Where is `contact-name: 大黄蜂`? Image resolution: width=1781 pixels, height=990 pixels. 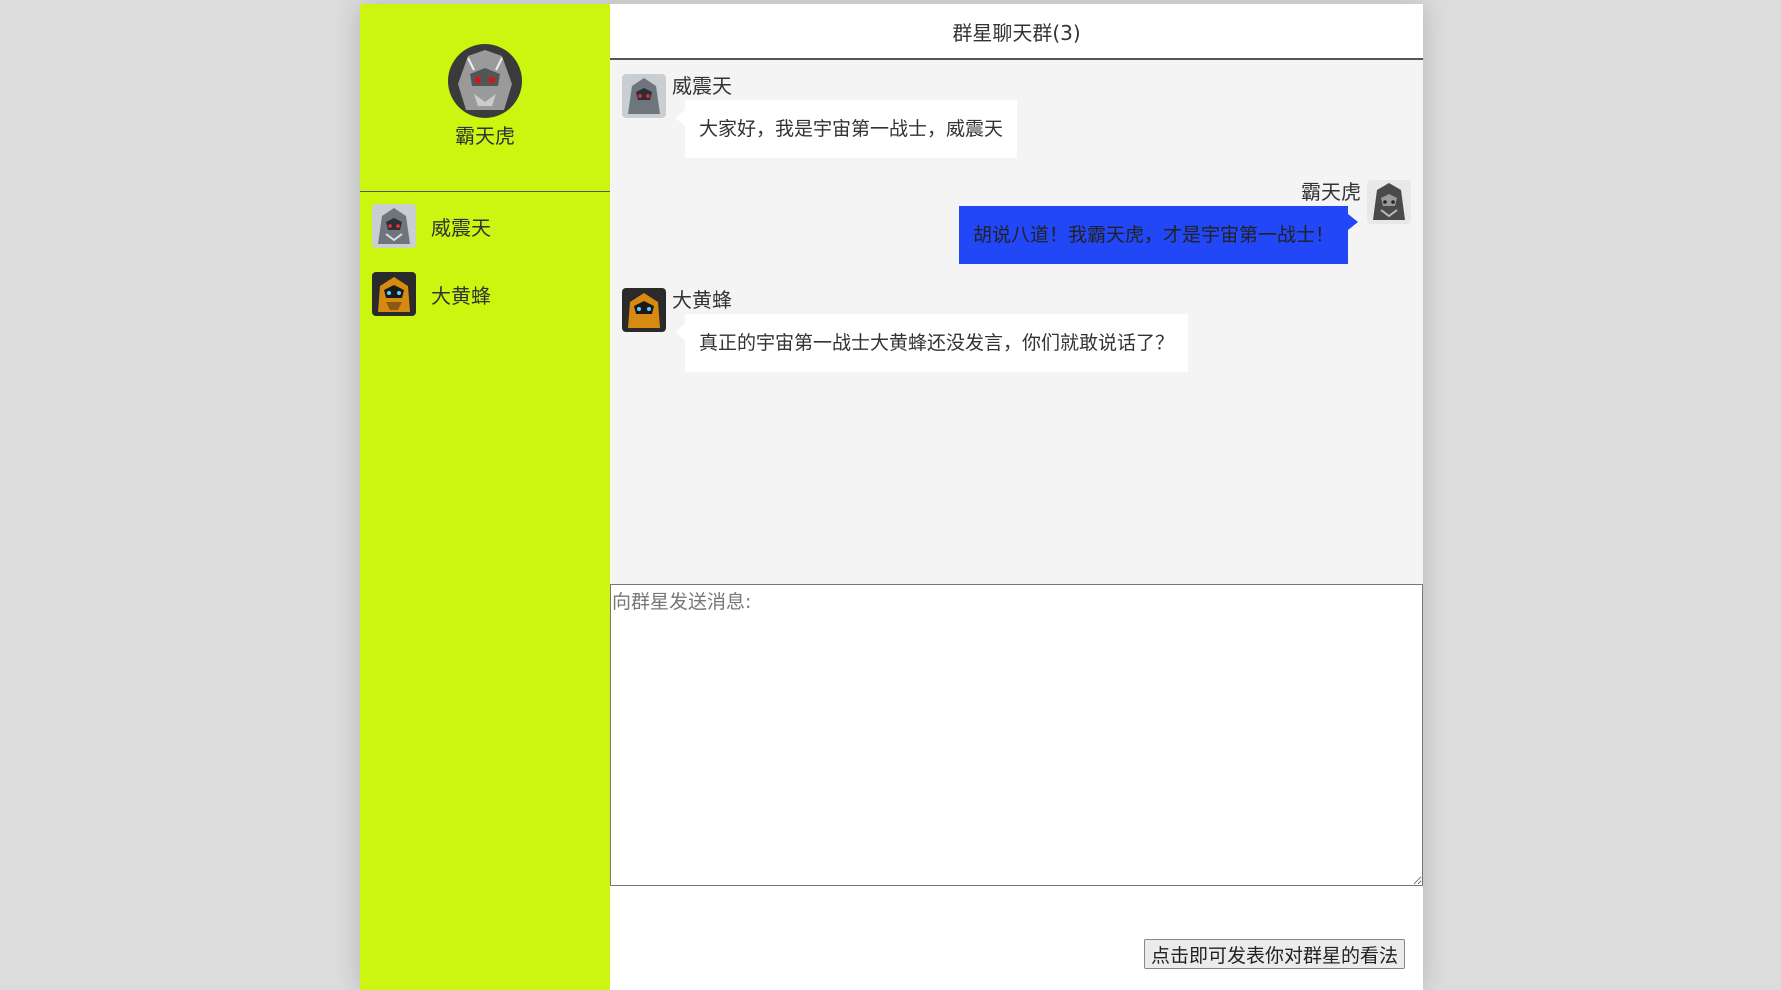
contact-name: 大黄蜂 is located at coordinates (461, 295).